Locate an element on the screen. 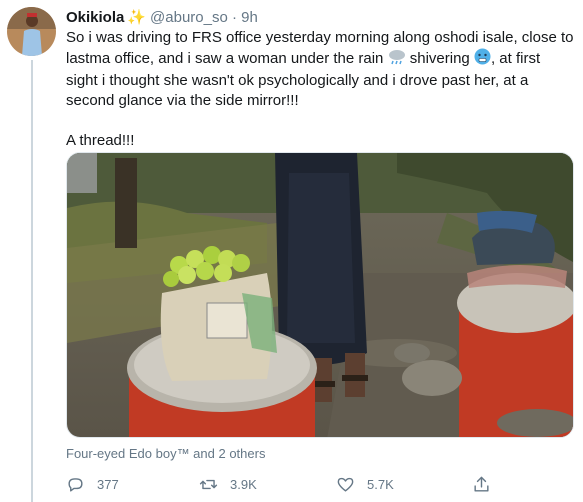 The image size is (583, 502). cloud-rain-icon is located at coordinates (397, 60).